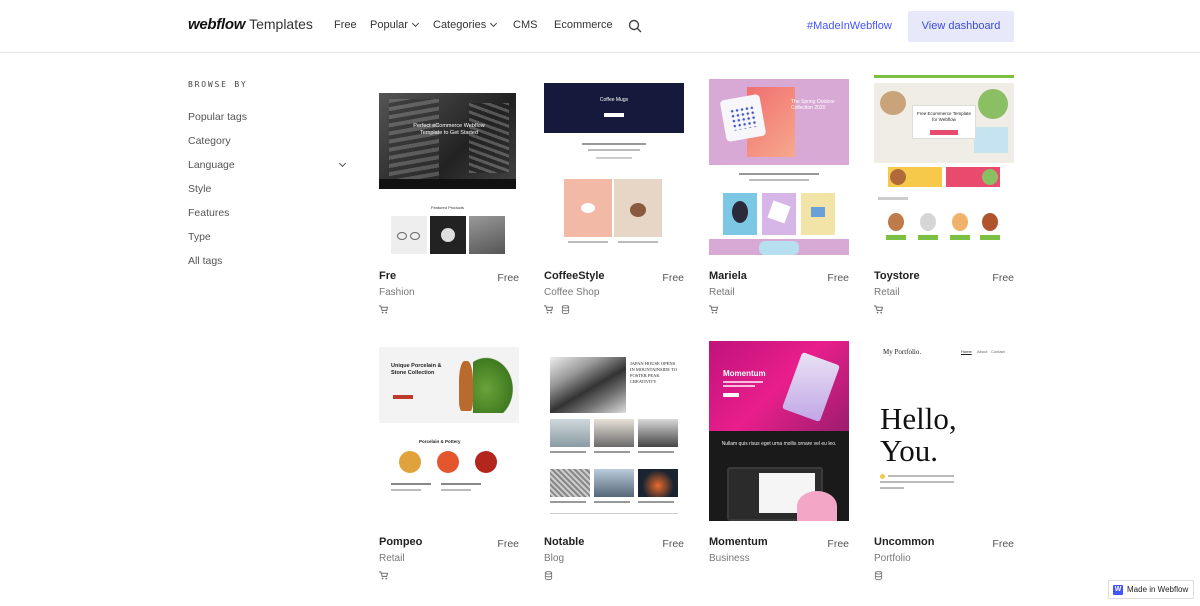 The height and width of the screenshot is (606, 1200). What do you see at coordinates (217, 24) in the screenshot?
I see `logo-brand: webflow` at bounding box center [217, 24].